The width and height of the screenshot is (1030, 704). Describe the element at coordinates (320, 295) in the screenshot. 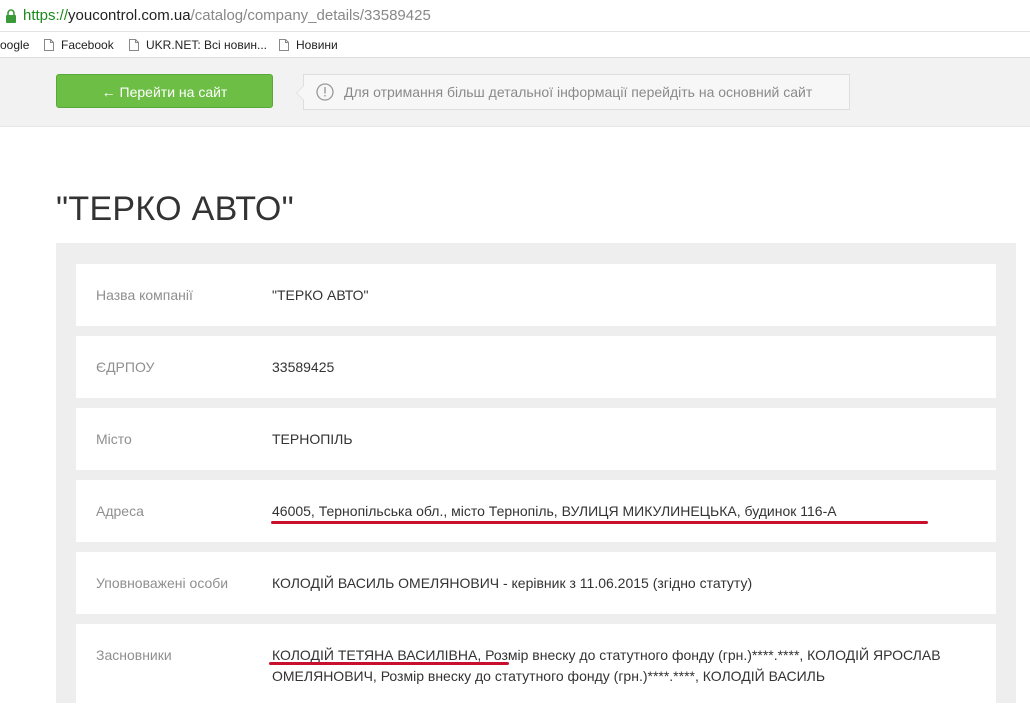

I see `row-value: "ТЕРКО АВТО"` at that location.